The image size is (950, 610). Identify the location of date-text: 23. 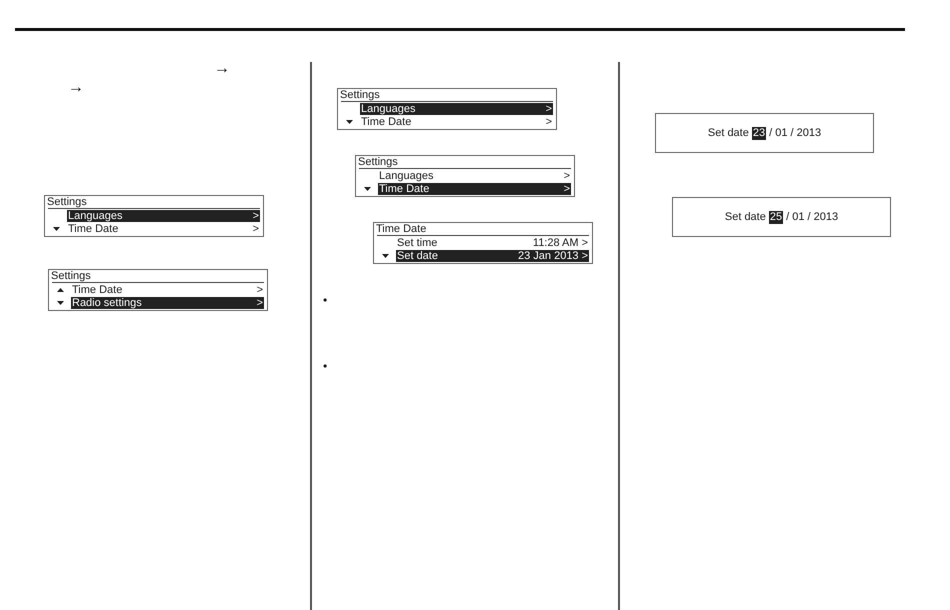
(759, 133).